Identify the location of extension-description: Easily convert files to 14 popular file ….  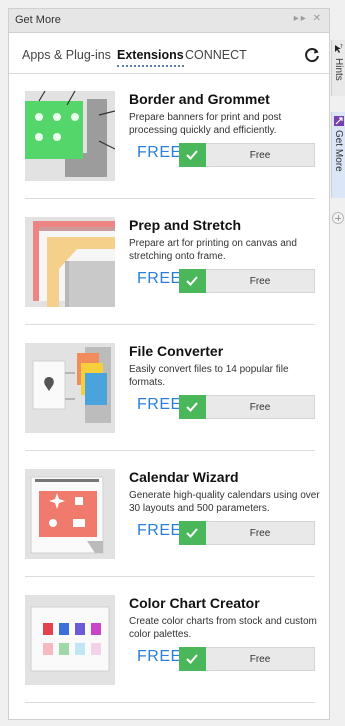
(209, 376).